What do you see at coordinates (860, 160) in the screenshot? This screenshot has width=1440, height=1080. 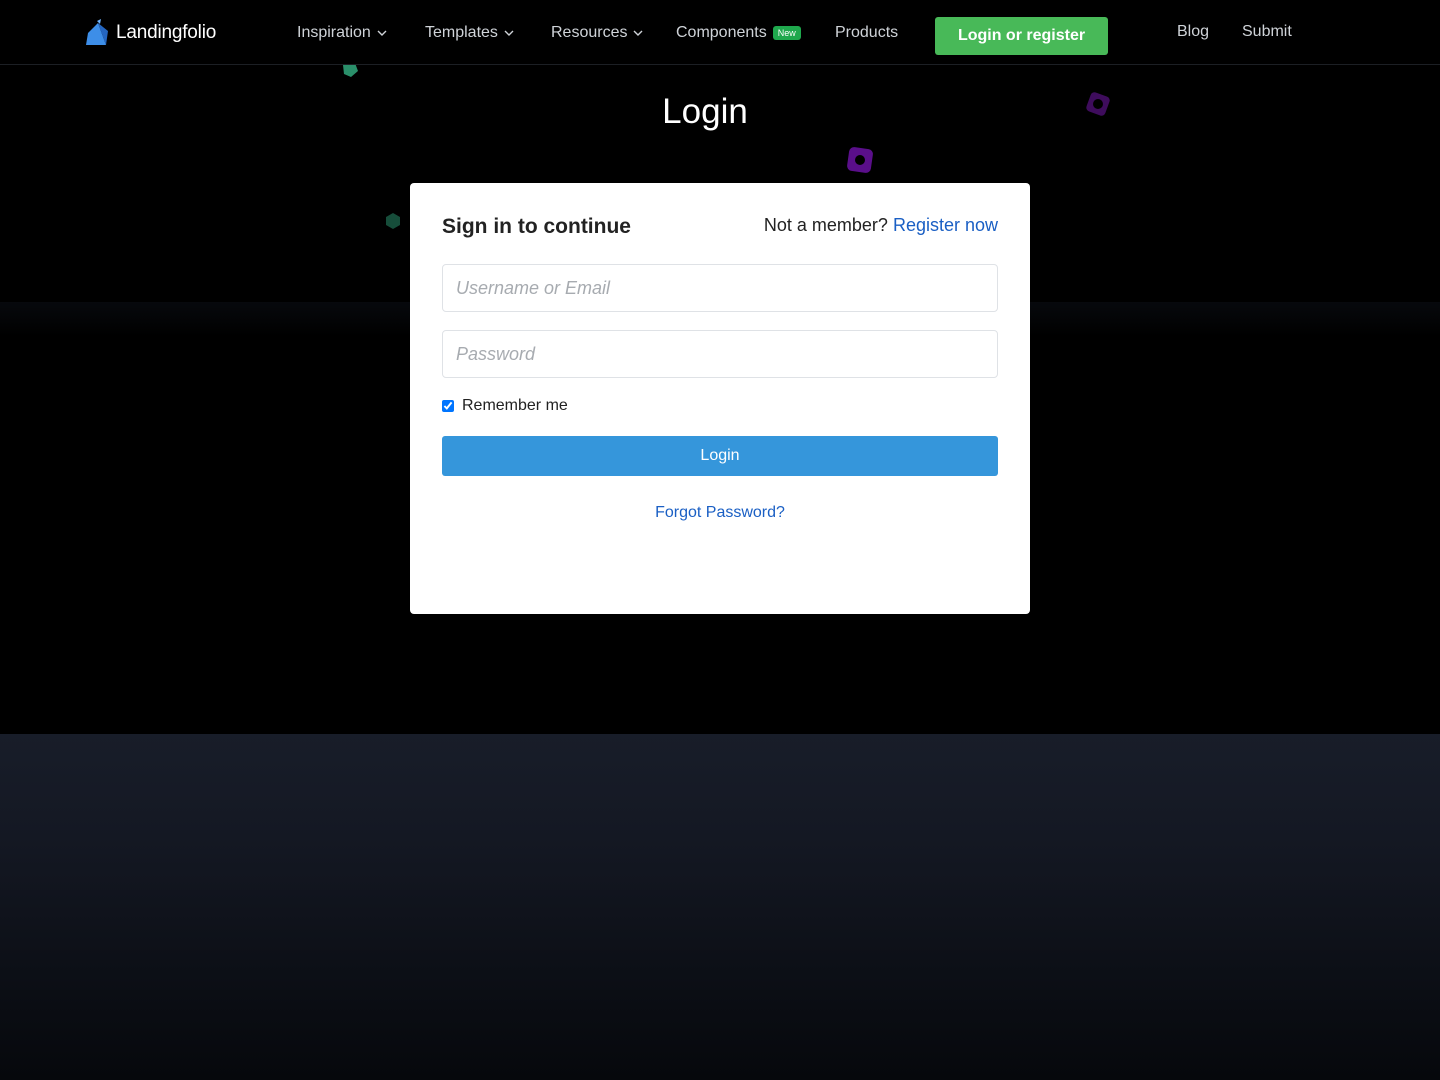 I see `decorative-ring-icon` at bounding box center [860, 160].